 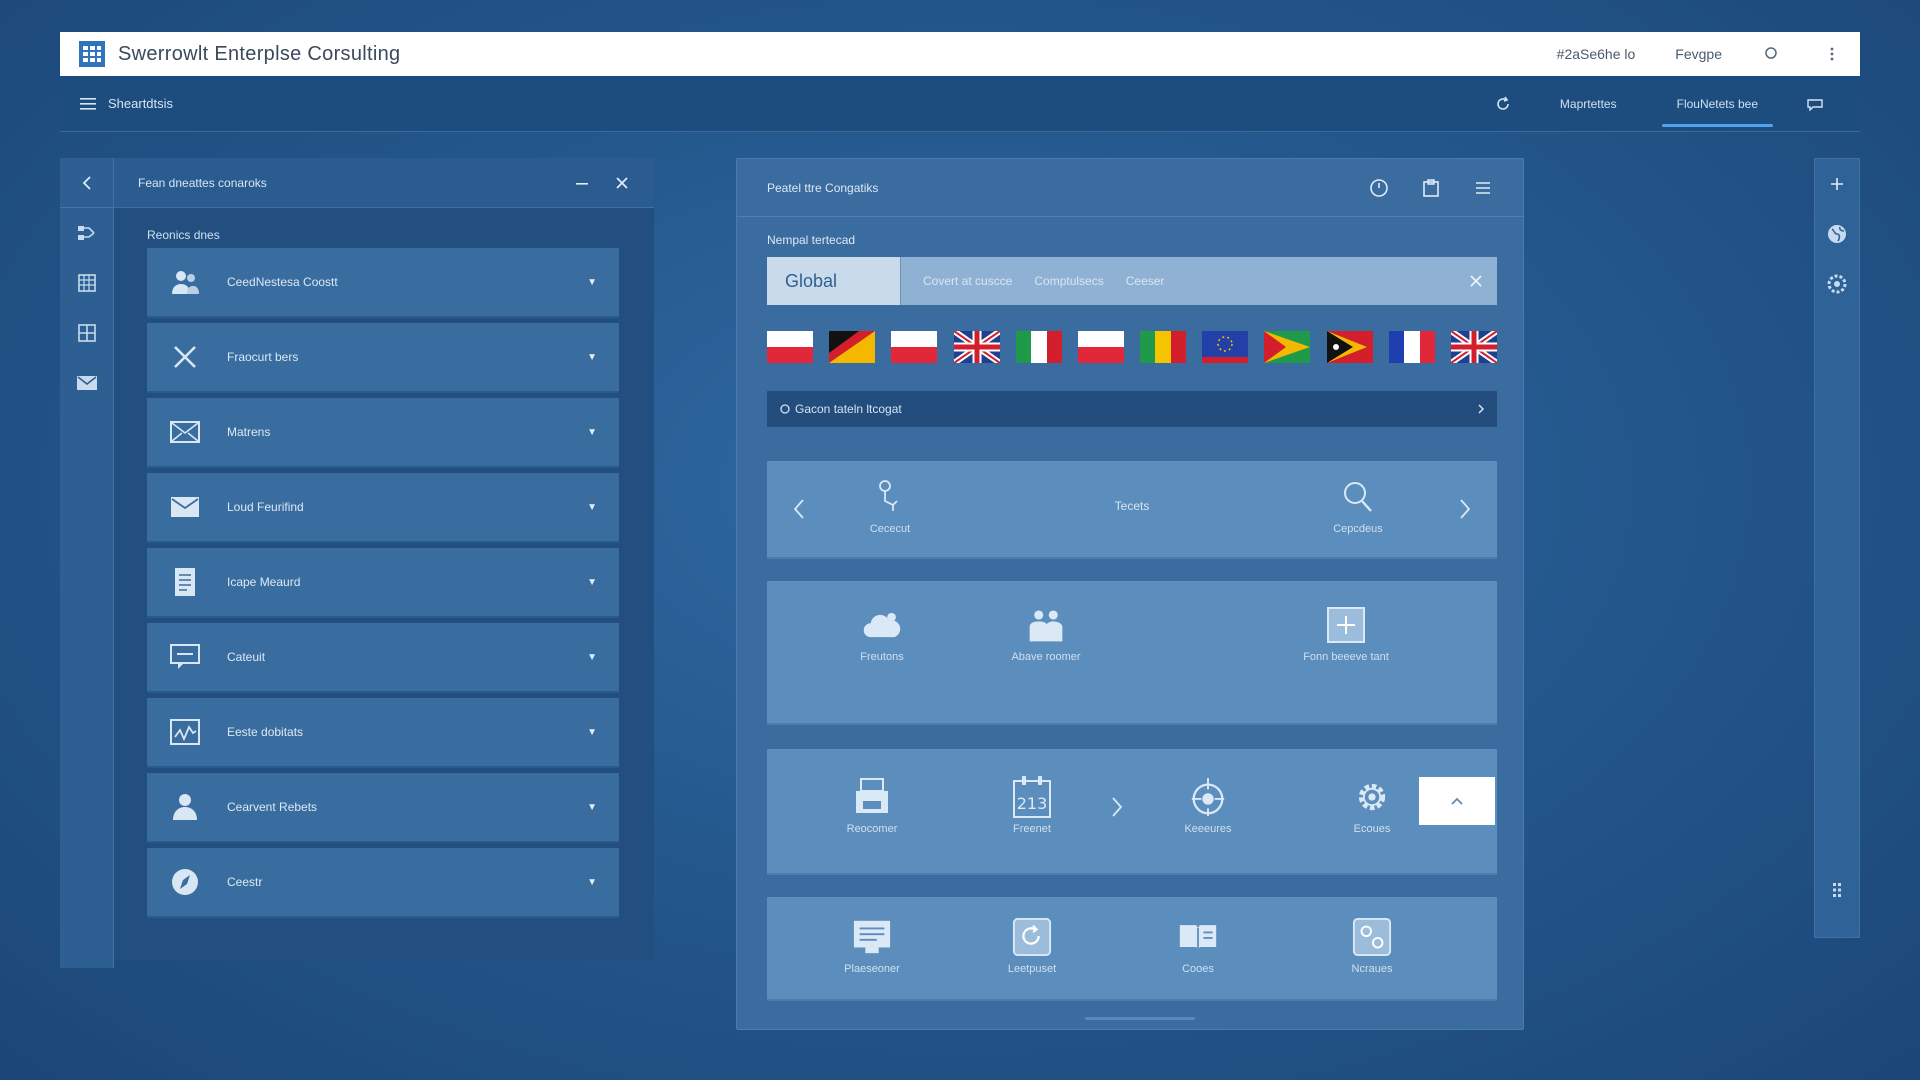 I want to click on accordion-item-6: Eeste dobitats ▼, so click(x=383, y=733).